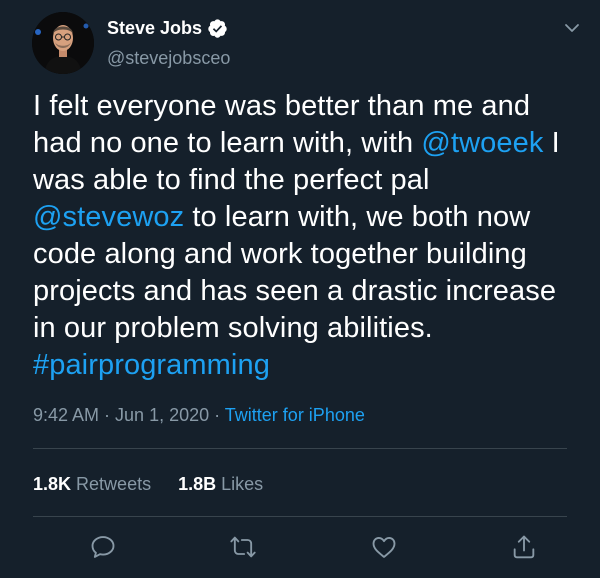 This screenshot has width=600, height=578. I want to click on avatar-photo, so click(63, 43).